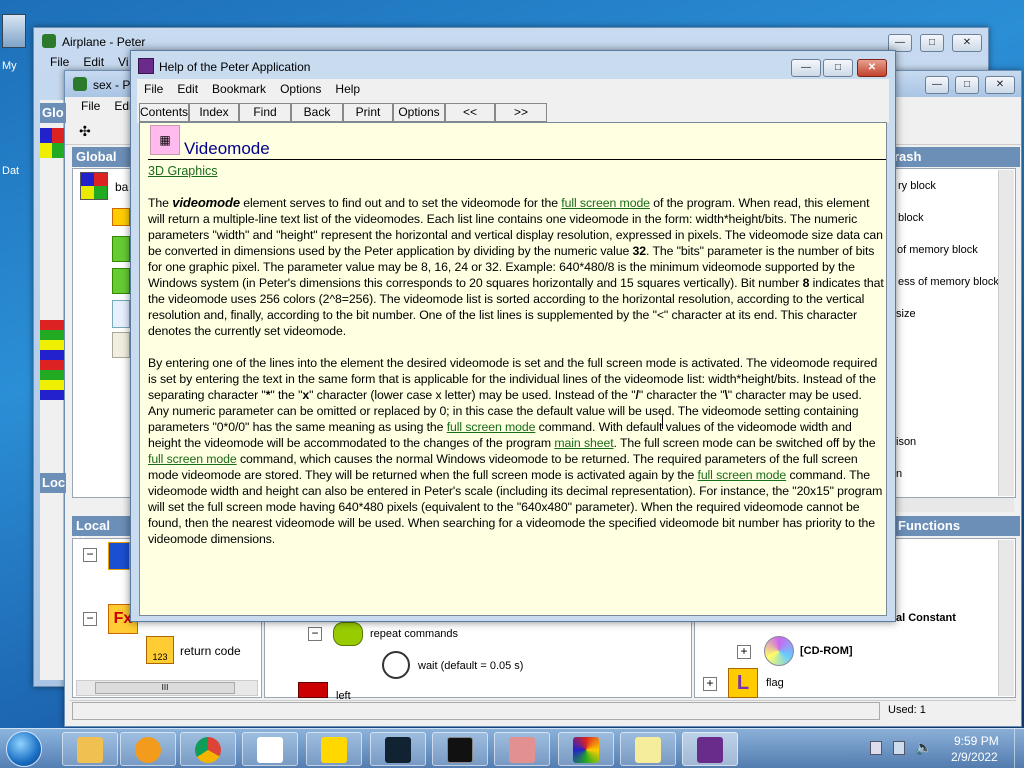 Image resolution: width=1024 pixels, height=768 pixels. I want to click on cd-rom-icon, so click(779, 651).